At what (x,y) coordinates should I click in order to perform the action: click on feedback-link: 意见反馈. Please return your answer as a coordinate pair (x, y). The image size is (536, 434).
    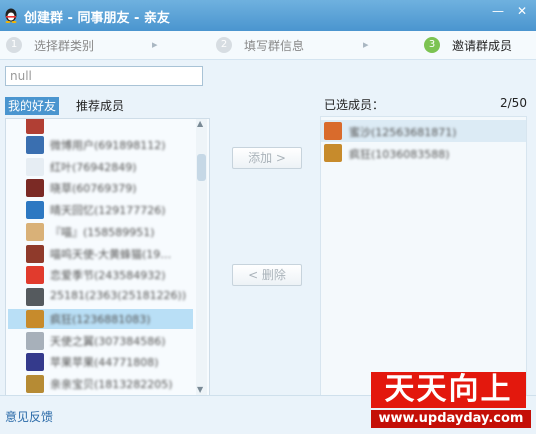
    Looking at the image, I should click on (29, 416).